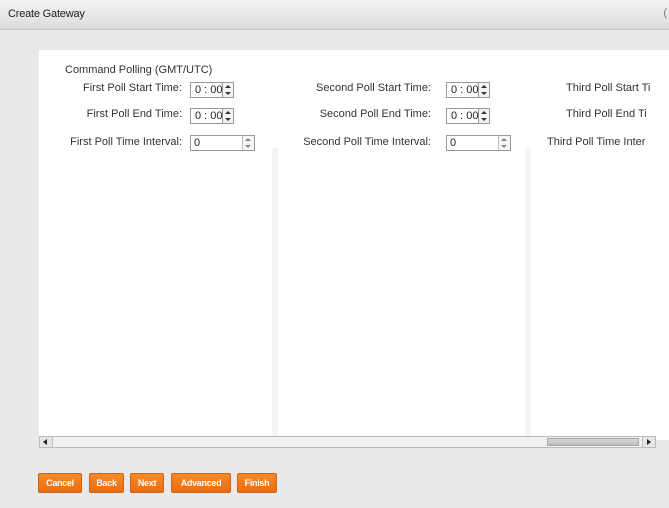 The width and height of the screenshot is (669, 508). I want to click on third-poll-end-label: Third Poll End Ti, so click(606, 114).